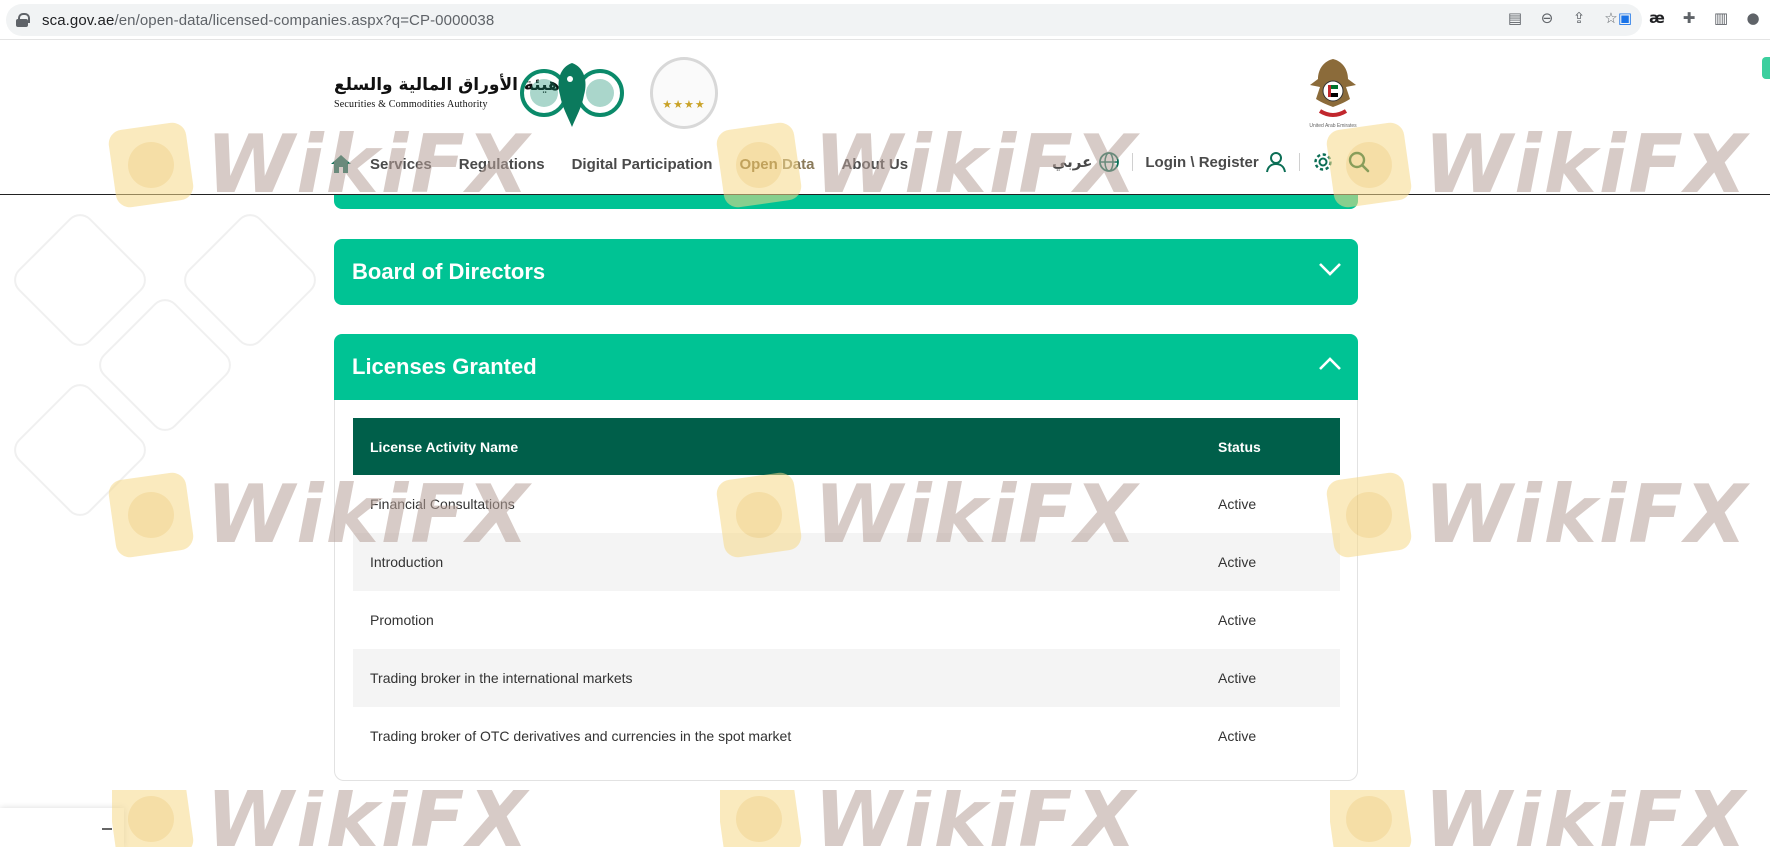 The width and height of the screenshot is (1770, 847). What do you see at coordinates (777, 446) in the screenshot?
I see `column-header-activity: License Activity Name` at bounding box center [777, 446].